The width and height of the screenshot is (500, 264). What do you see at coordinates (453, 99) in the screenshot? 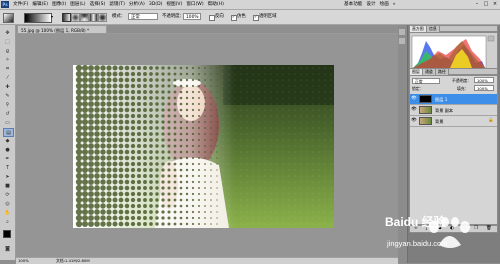
I see `layer-row-selected: 👁 图层 1` at bounding box center [453, 99].